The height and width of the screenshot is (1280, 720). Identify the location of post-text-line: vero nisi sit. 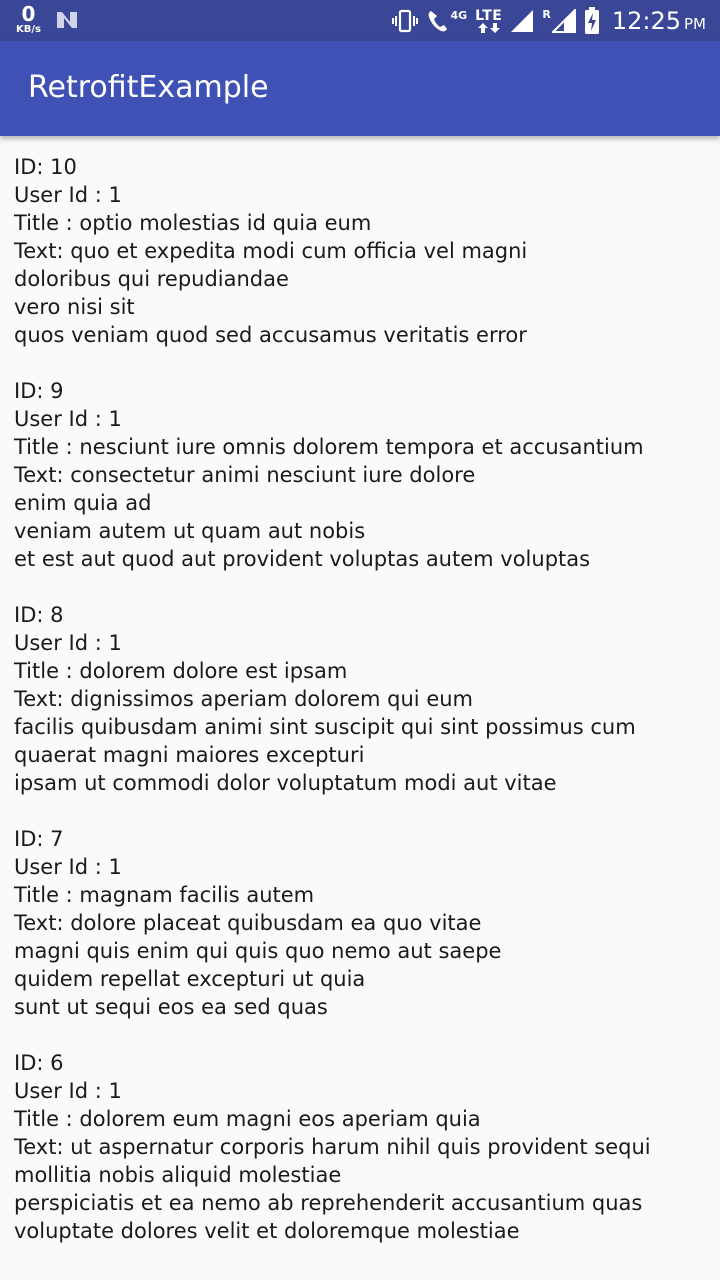
(74, 307).